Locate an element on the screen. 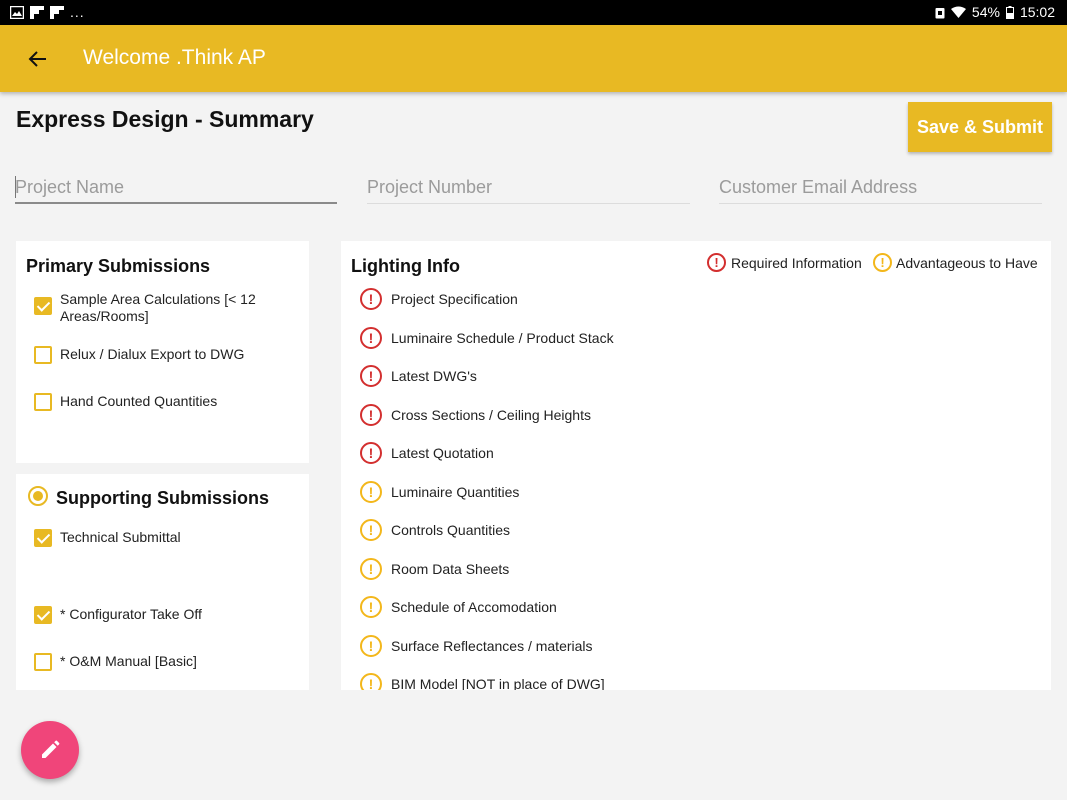  customer-email-input is located at coordinates (880, 188).